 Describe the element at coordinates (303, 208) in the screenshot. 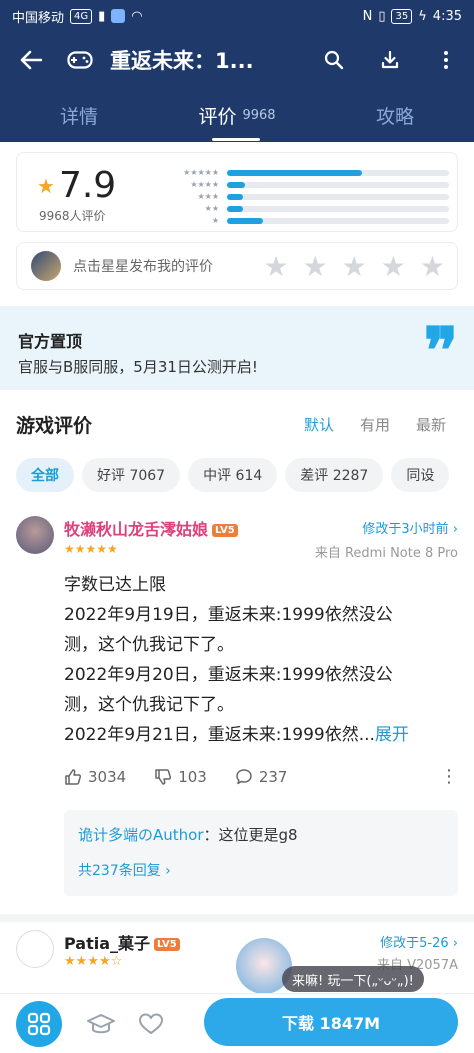

I see `distribution-row-2: ★★` at that location.